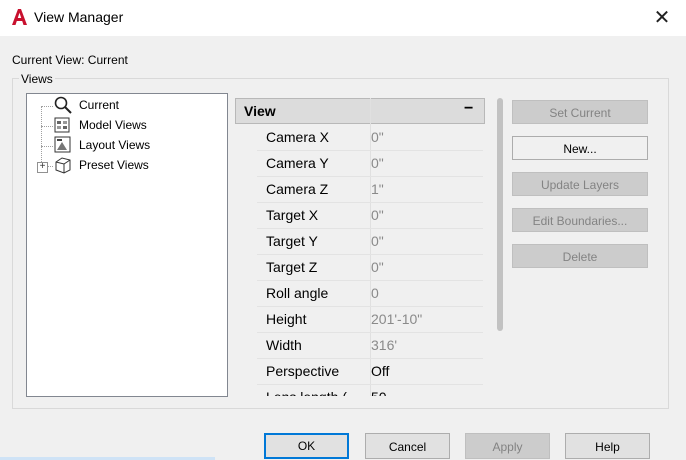 The image size is (686, 460). I want to click on property-name: Target Z, so click(292, 267).